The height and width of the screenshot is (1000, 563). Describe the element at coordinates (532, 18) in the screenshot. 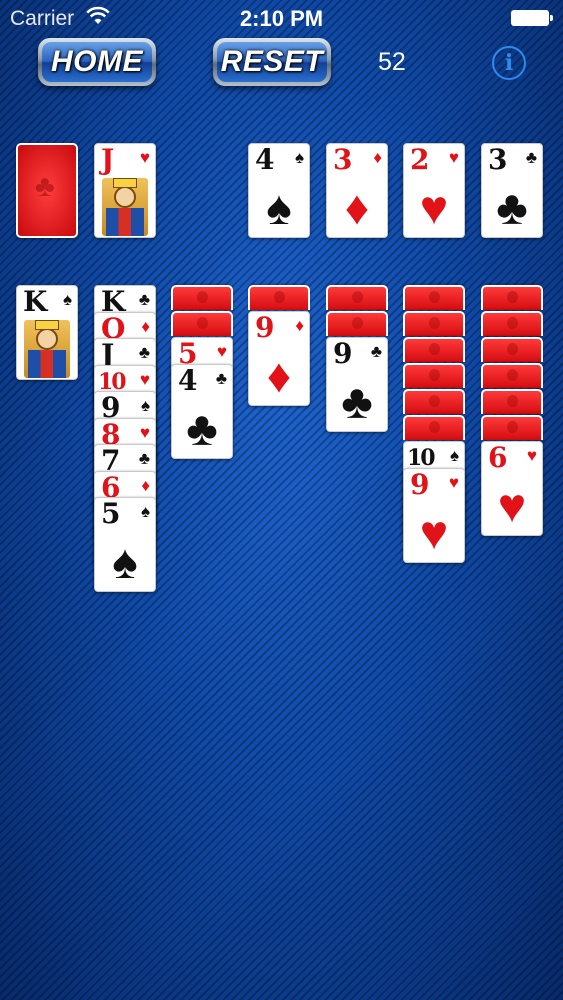

I see `battery-icon` at that location.